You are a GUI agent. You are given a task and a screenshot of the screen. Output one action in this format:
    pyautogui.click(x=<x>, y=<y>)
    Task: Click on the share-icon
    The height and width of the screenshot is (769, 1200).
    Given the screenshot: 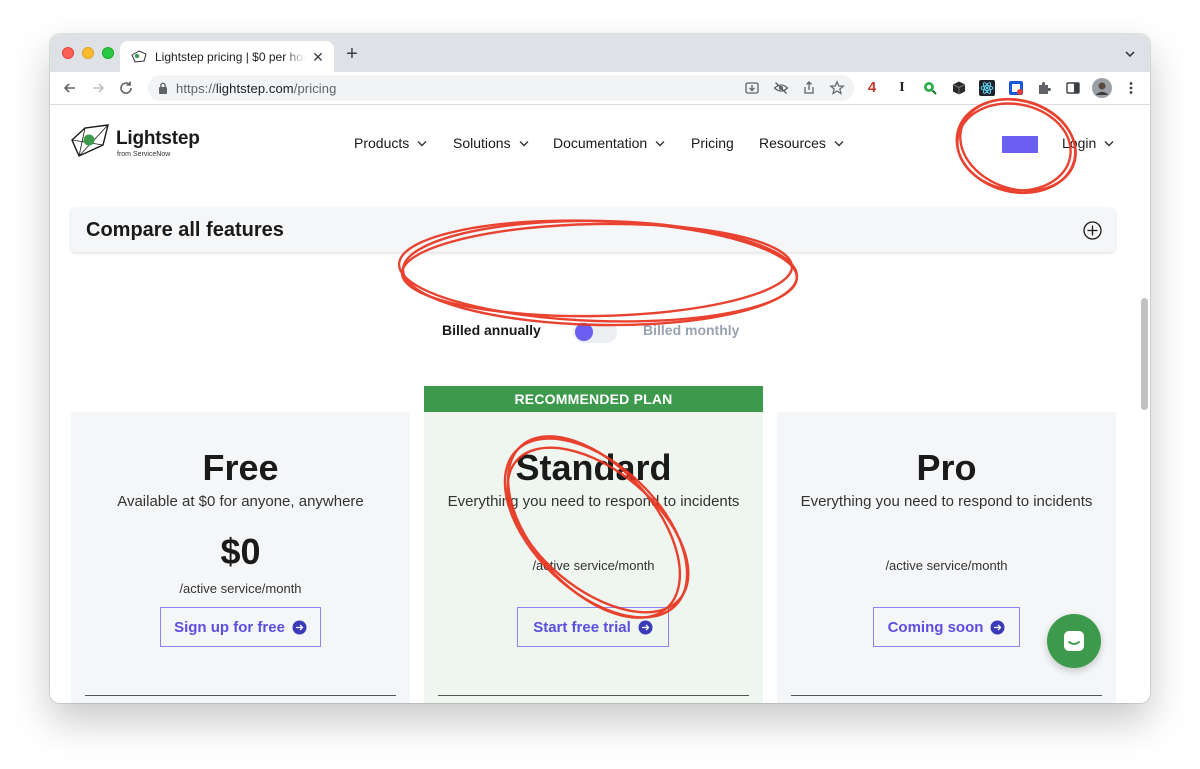 What is the action you would take?
    pyautogui.click(x=809, y=88)
    